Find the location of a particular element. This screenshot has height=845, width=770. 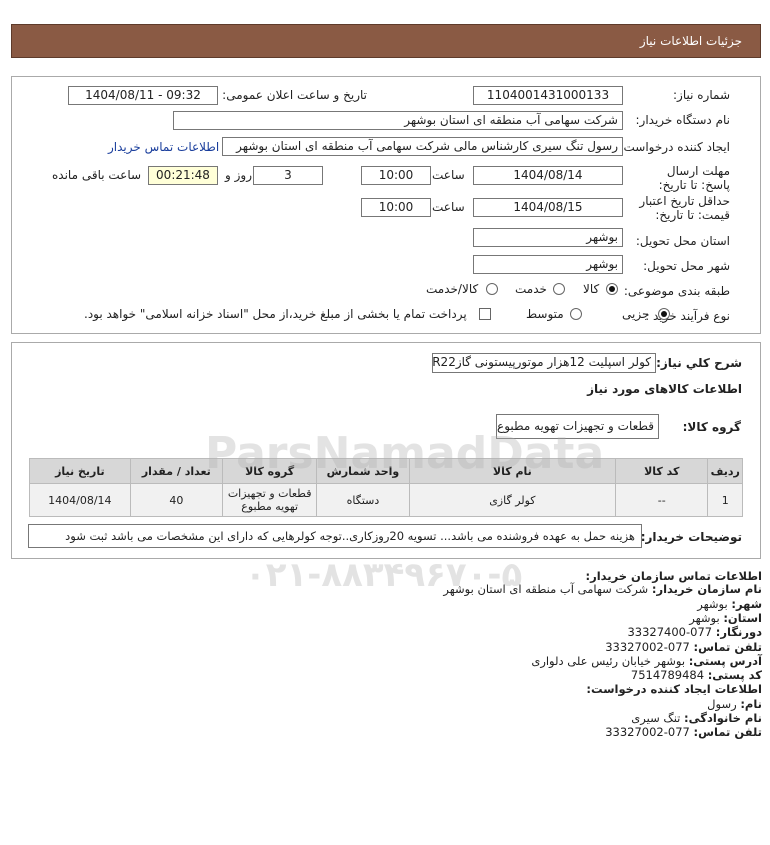

days-field: 3 is located at coordinates (288, 175).